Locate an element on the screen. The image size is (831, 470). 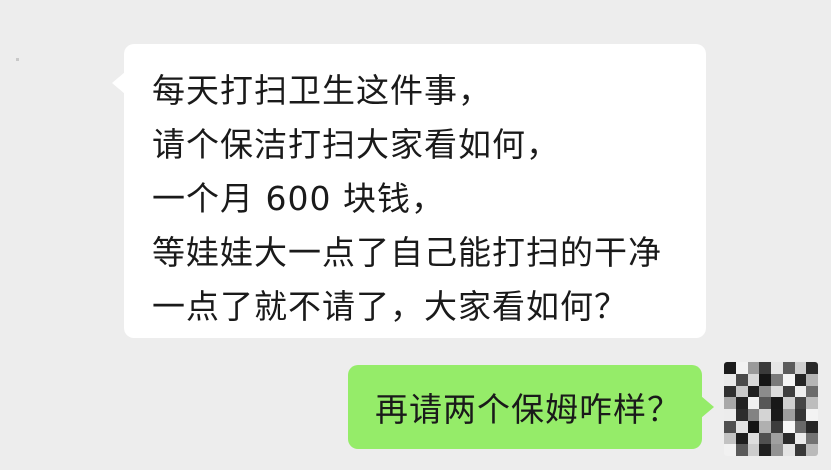
received-message-line-2: 请个保洁打扫大家看如何， is located at coordinates (356, 144).